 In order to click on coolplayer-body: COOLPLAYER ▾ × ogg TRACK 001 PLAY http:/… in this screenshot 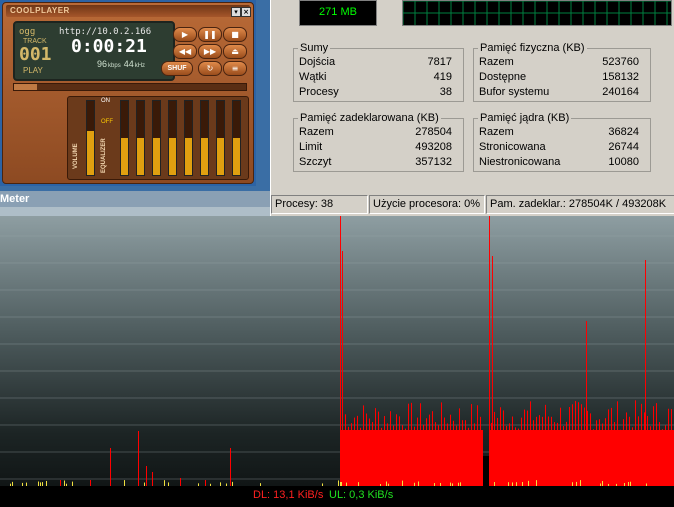, I will do `click(128, 93)`.